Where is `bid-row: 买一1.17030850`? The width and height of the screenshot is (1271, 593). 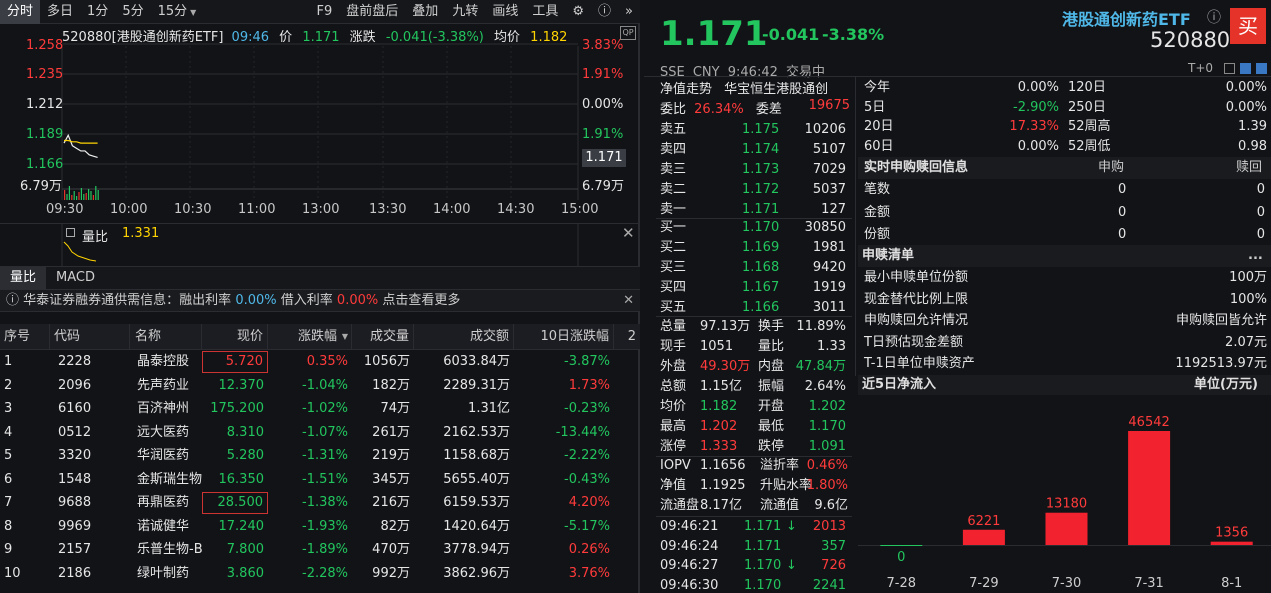
bid-row: 买一1.17030850 is located at coordinates (754, 228).